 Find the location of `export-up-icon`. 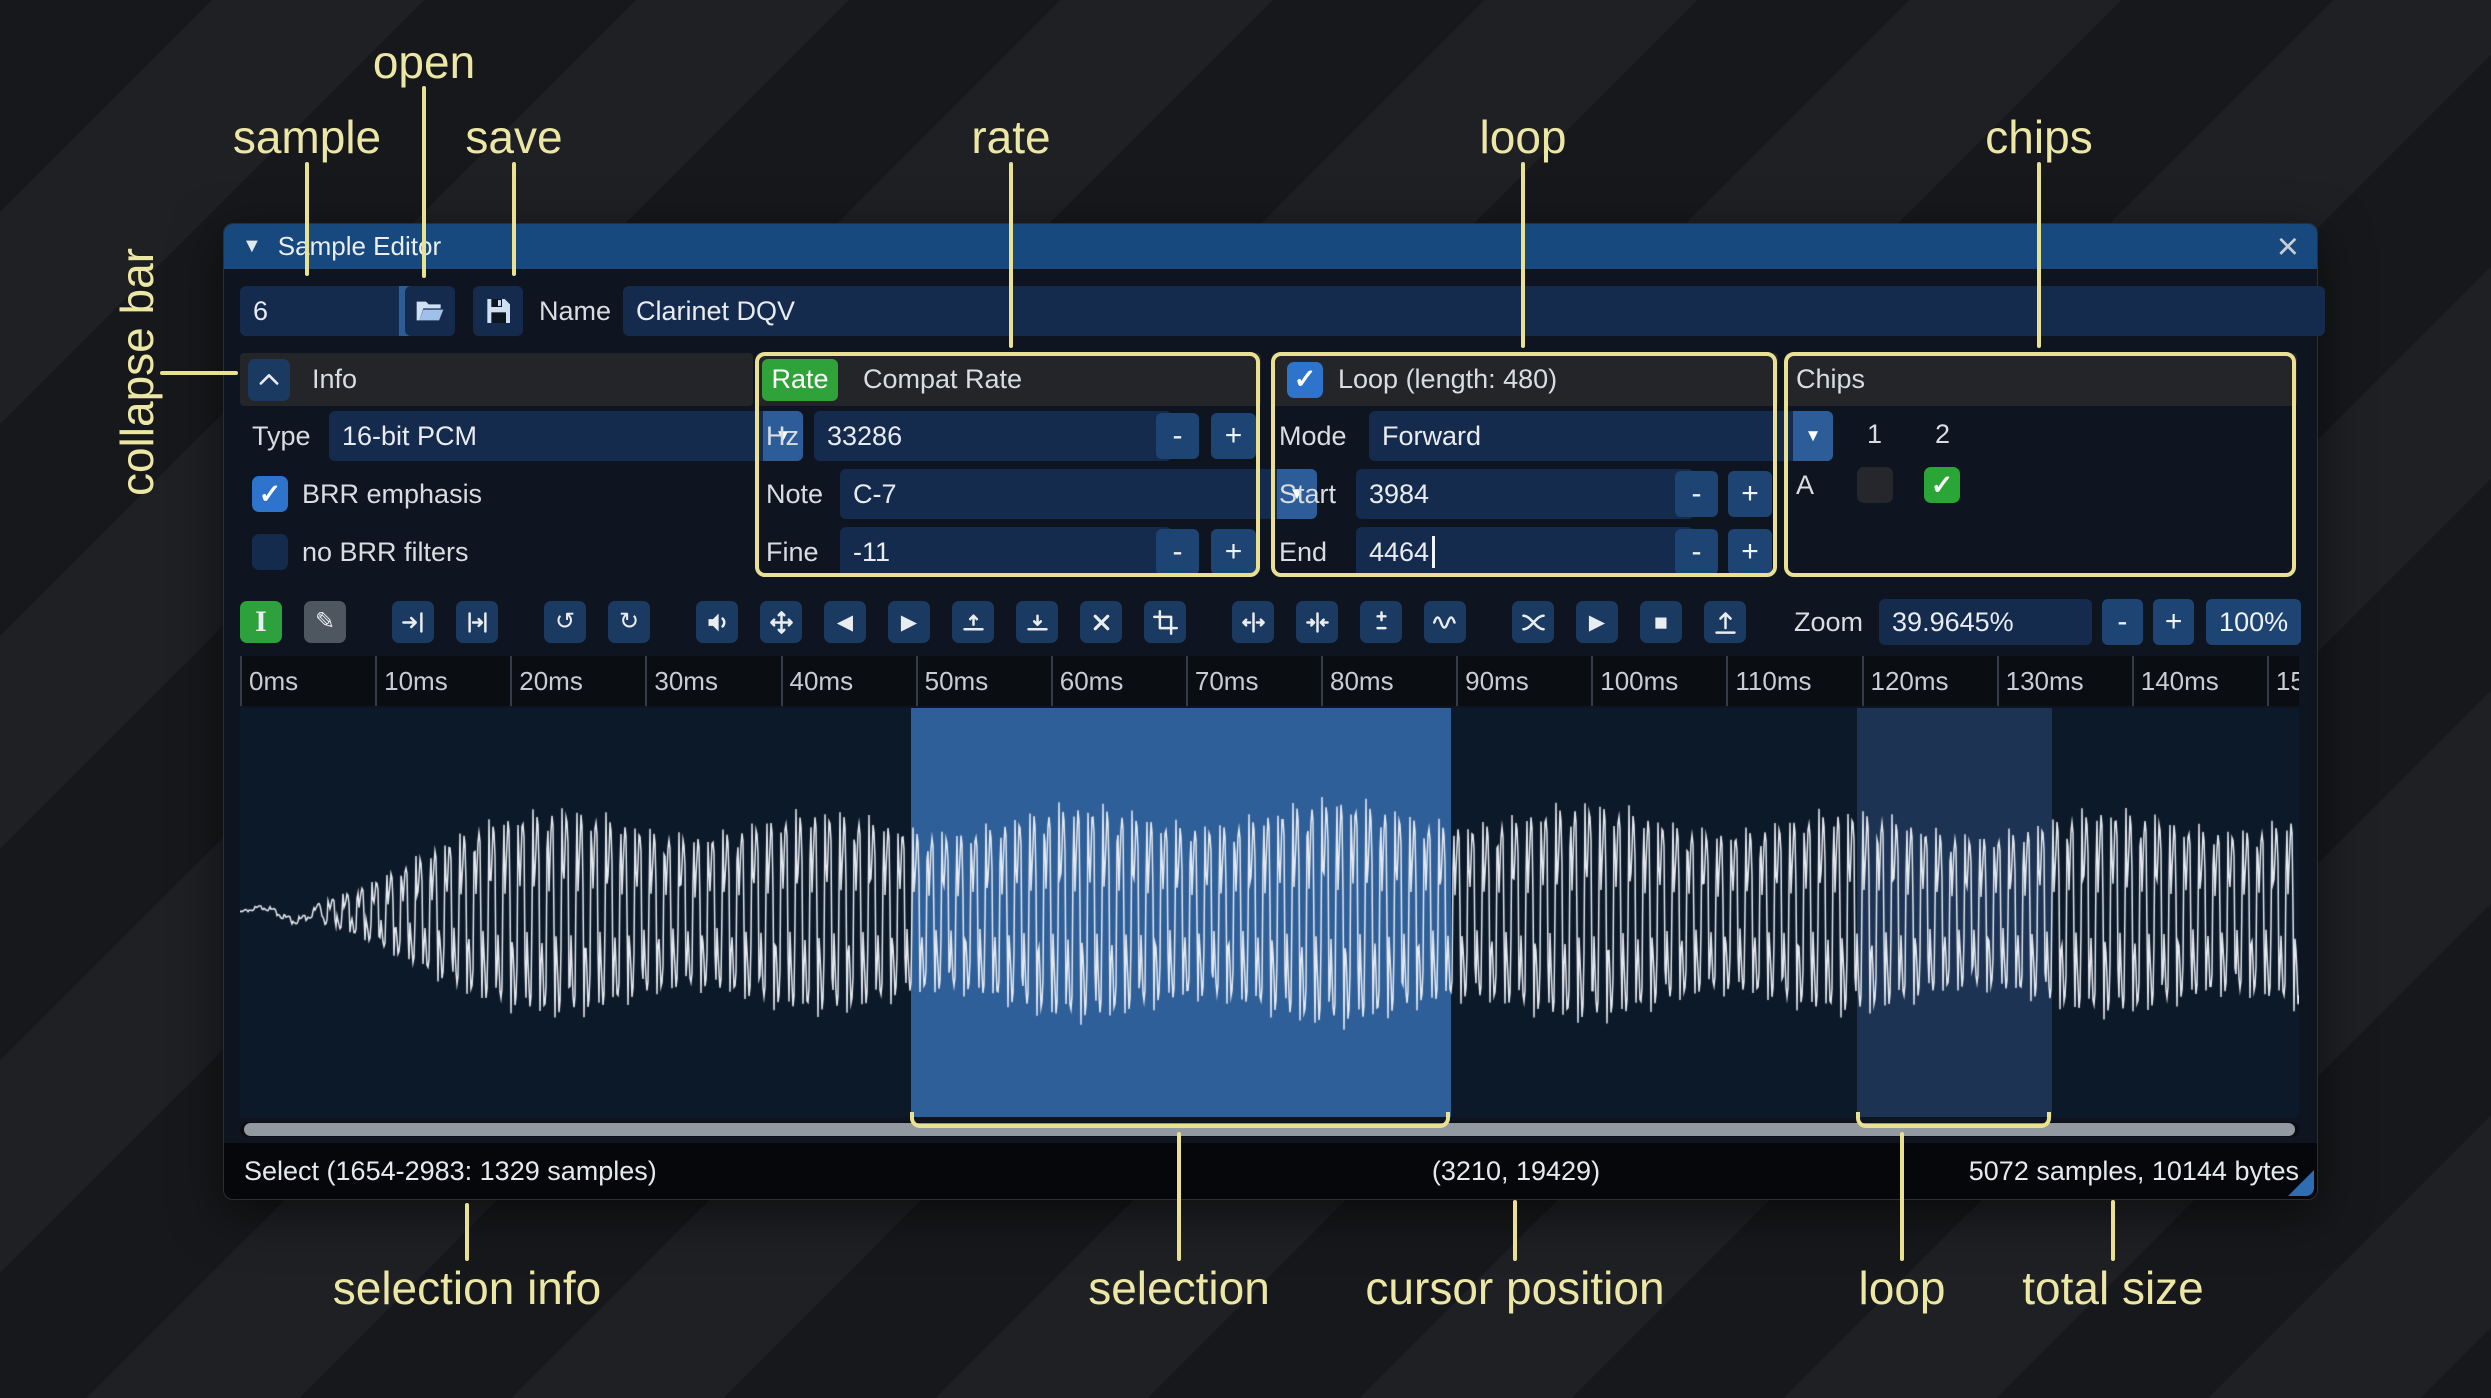

export-up-icon is located at coordinates (1725, 622).